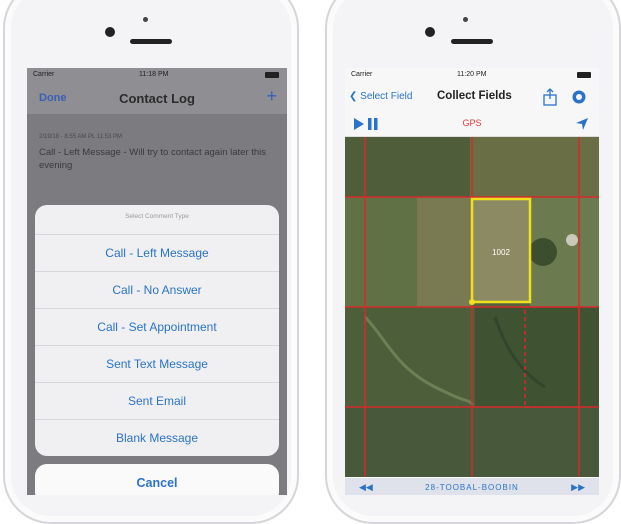 This screenshot has height=524, width=621. I want to click on add-icon: +, so click(271, 96).